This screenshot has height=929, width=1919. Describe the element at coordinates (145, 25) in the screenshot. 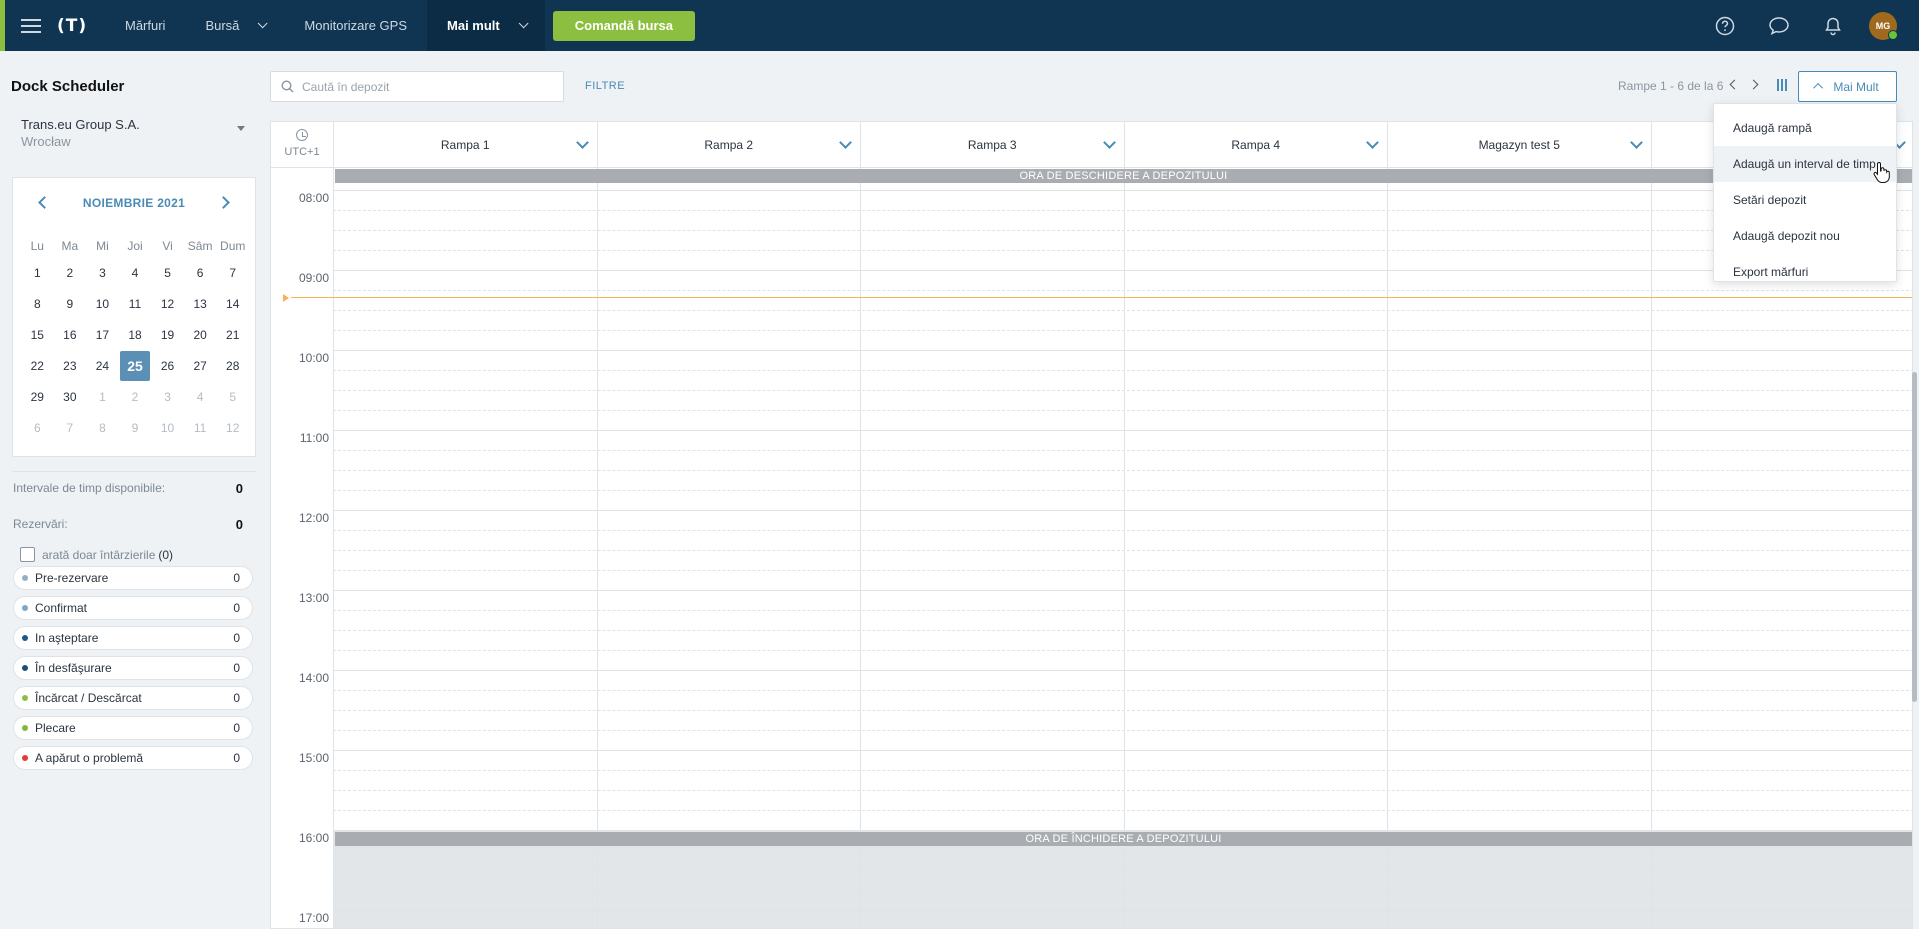

I see `nav-item-1: Mărfuri` at that location.